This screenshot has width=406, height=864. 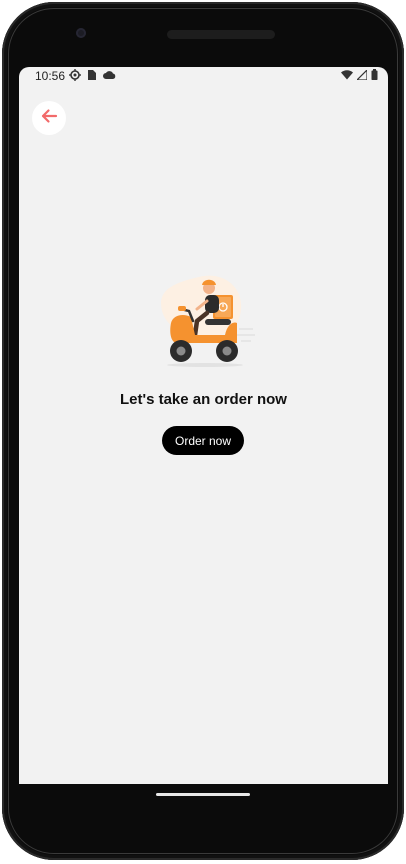 I want to click on status-icons-left, so click(x=92, y=76).